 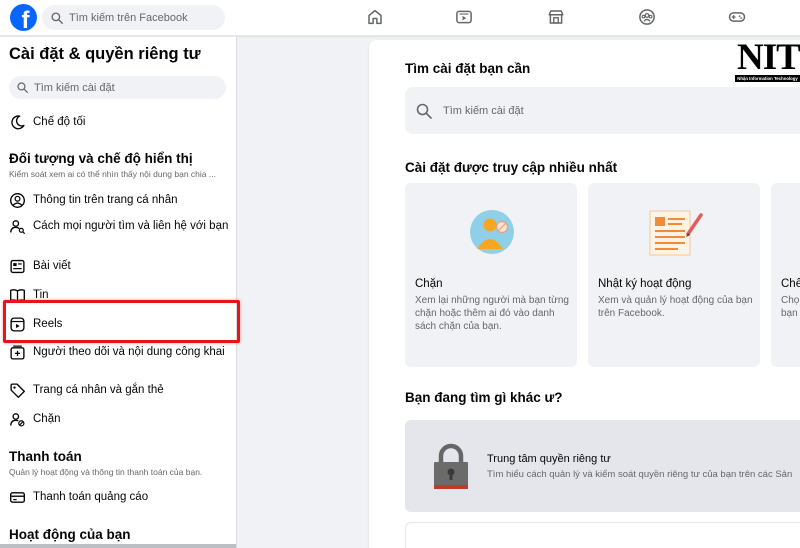 I want to click on blocked-person-illustration-icon, so click(x=492, y=232).